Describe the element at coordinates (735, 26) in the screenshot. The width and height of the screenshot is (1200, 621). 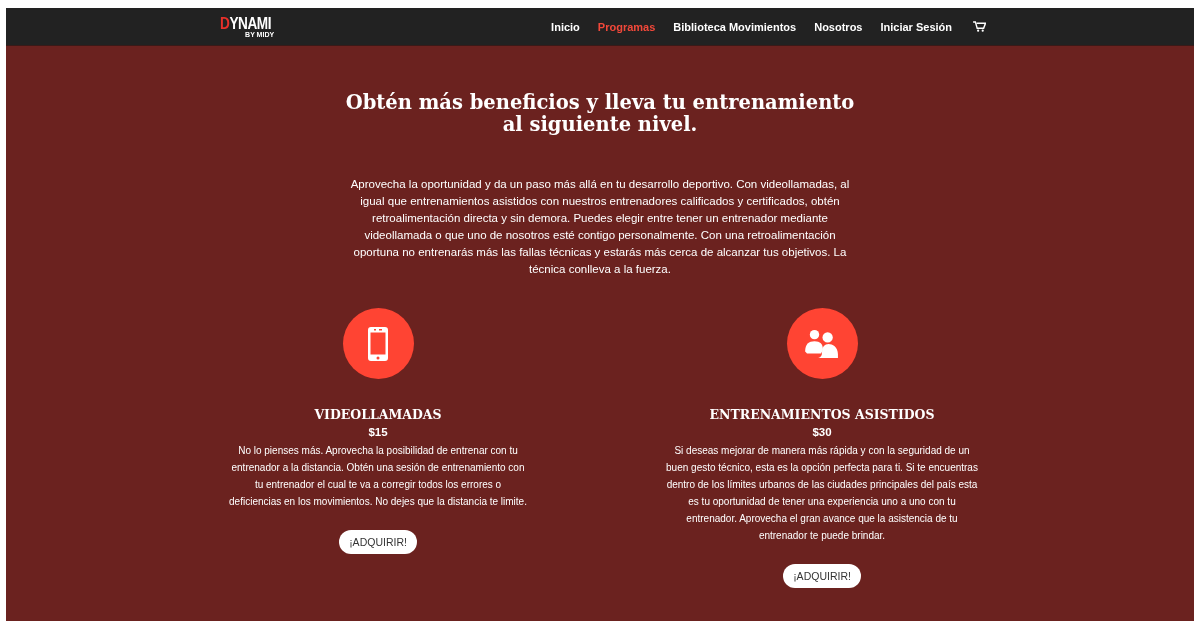
I see `nav-link: Biblioteca Movimientos` at that location.